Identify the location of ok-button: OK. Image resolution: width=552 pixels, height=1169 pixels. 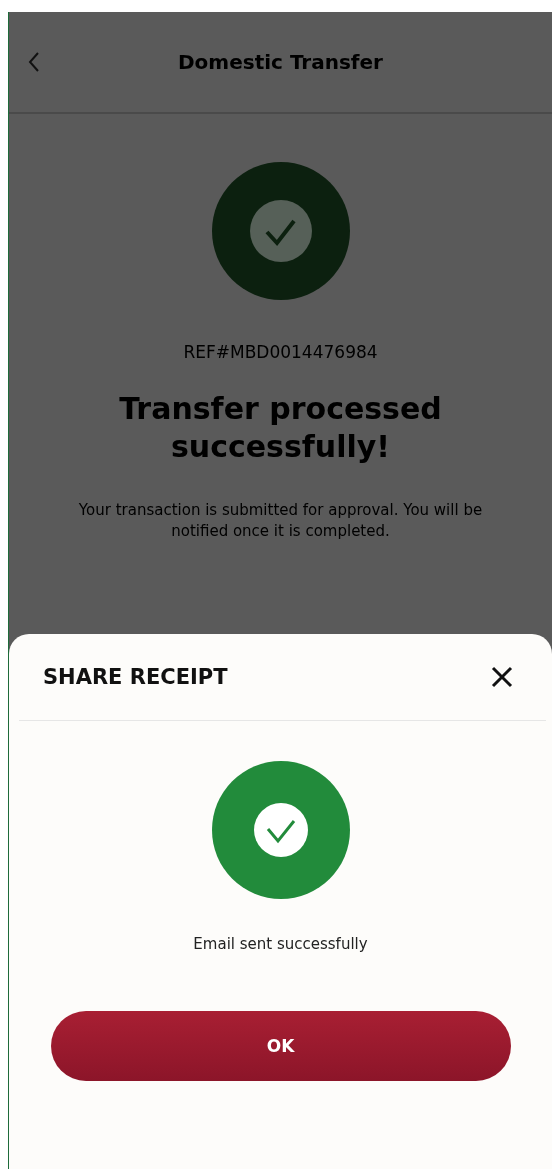
(280, 1046).